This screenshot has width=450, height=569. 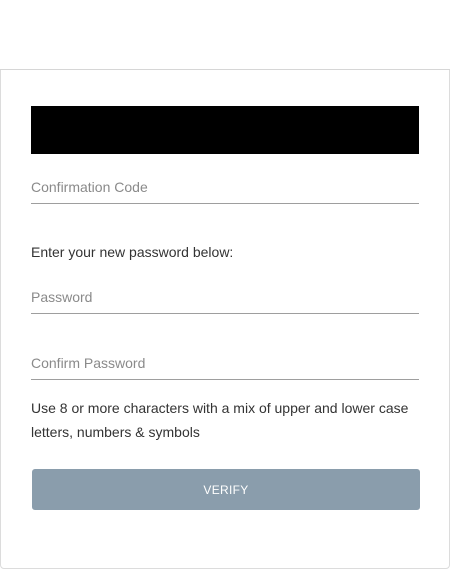 What do you see at coordinates (225, 130) in the screenshot?
I see `redacted-banner` at bounding box center [225, 130].